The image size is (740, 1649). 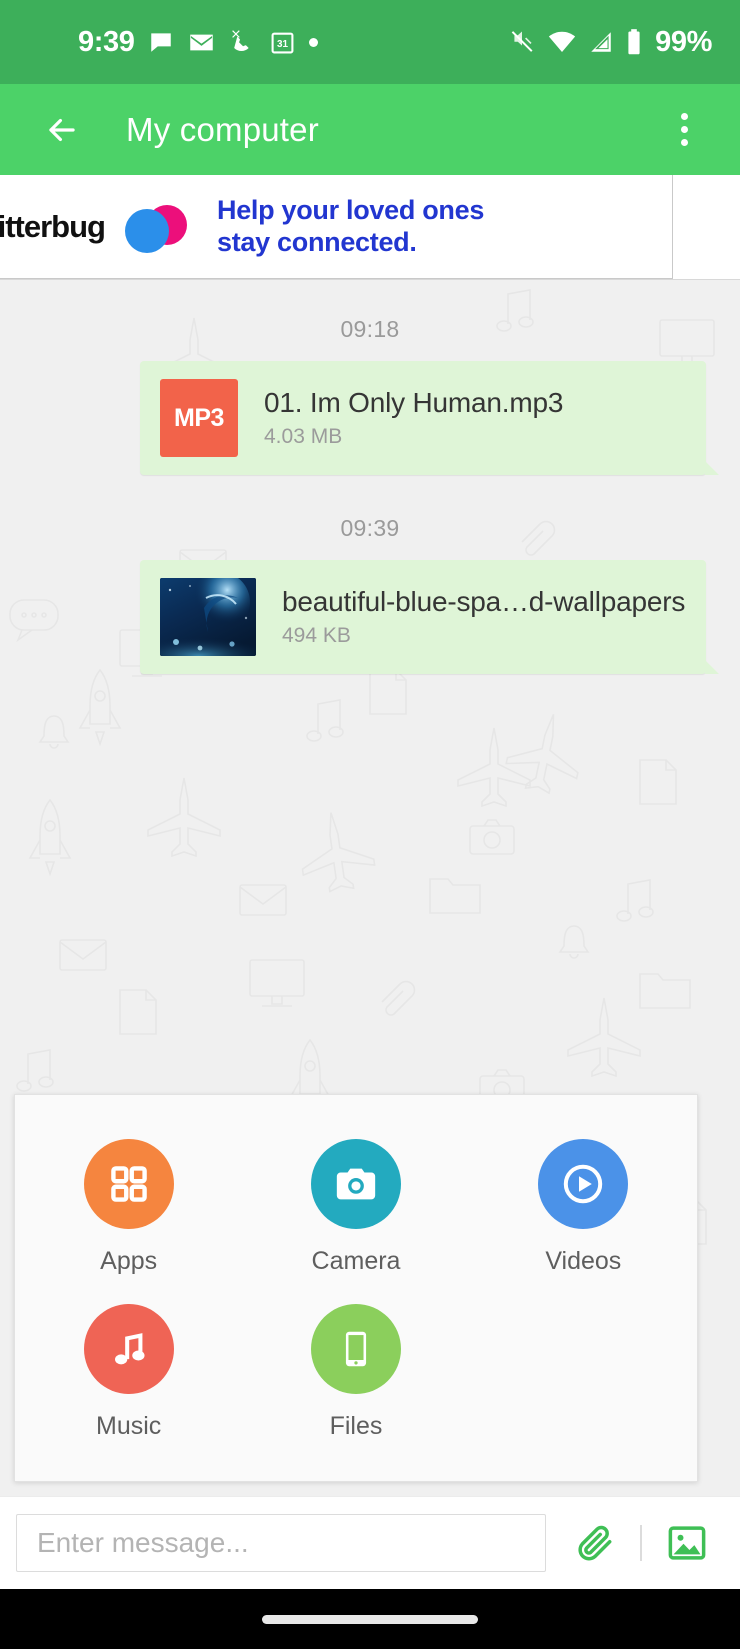 I want to click on attachment-item-files: Files, so click(x=355, y=1372).